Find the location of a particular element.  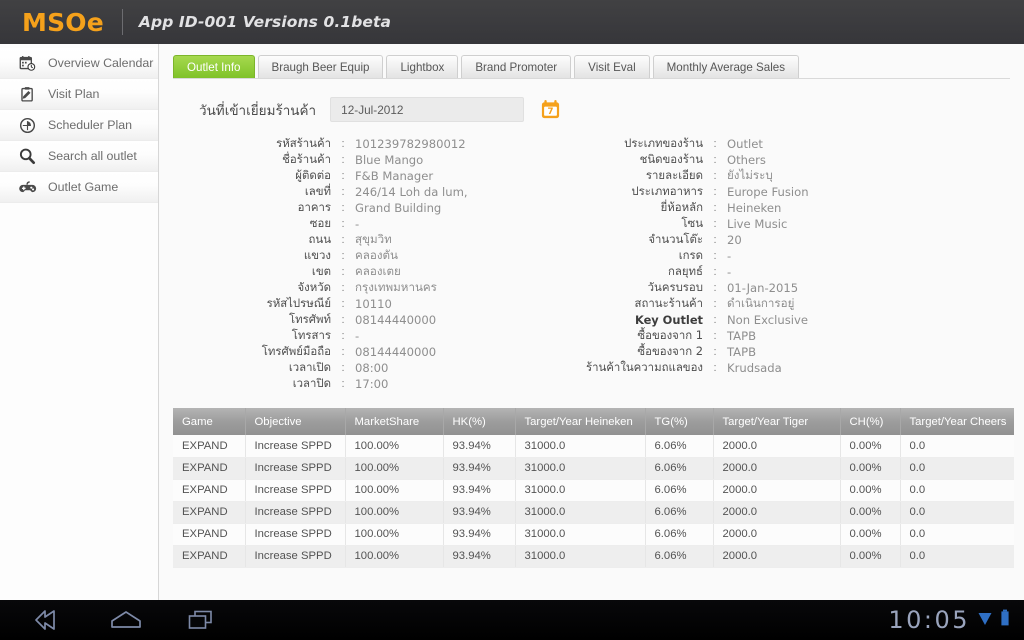

tab-braugh-beer-equip: Braugh Beer Equip is located at coordinates (320, 66).